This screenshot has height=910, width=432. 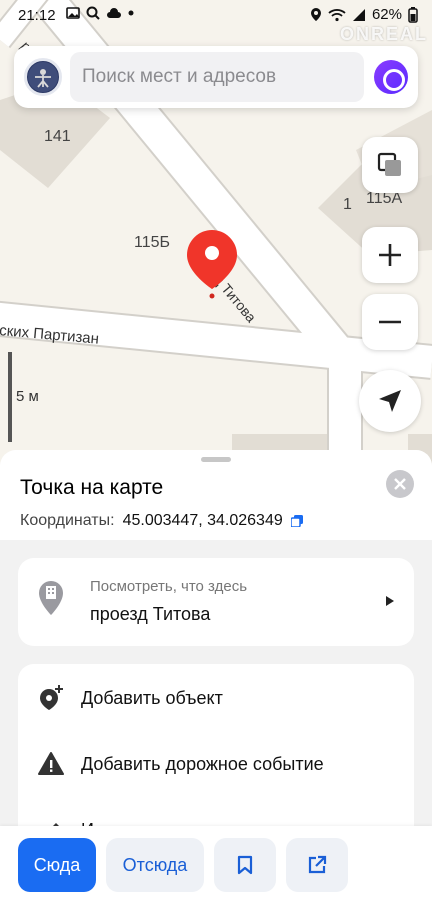 What do you see at coordinates (57, 865) in the screenshot?
I see `route-here-button: Сюда` at bounding box center [57, 865].